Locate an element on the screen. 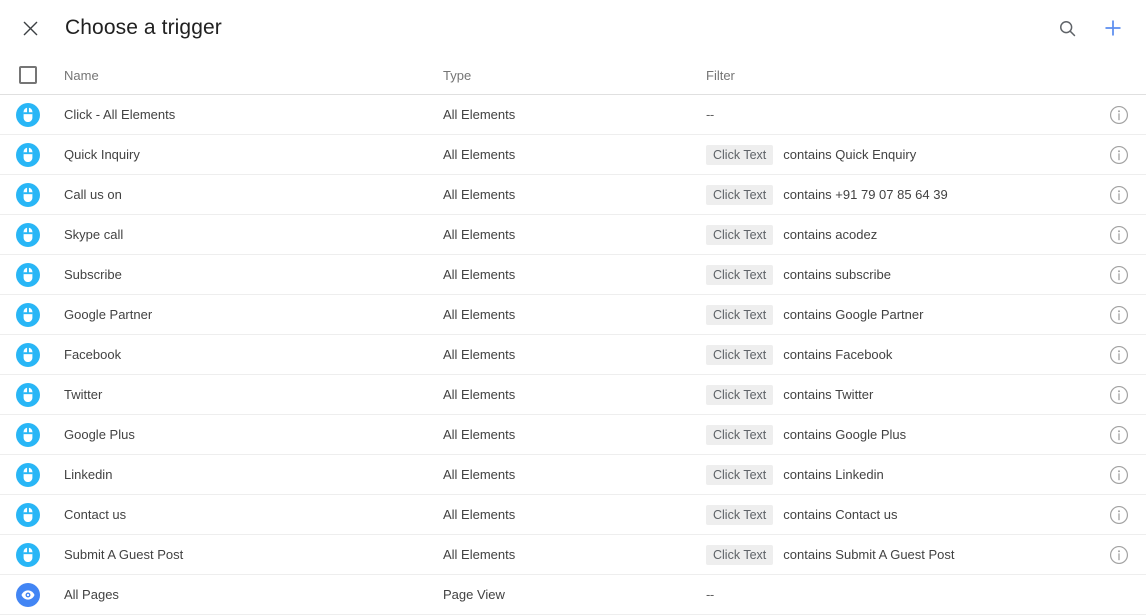  filter-condition-text: contains subscribe is located at coordinates (837, 274).